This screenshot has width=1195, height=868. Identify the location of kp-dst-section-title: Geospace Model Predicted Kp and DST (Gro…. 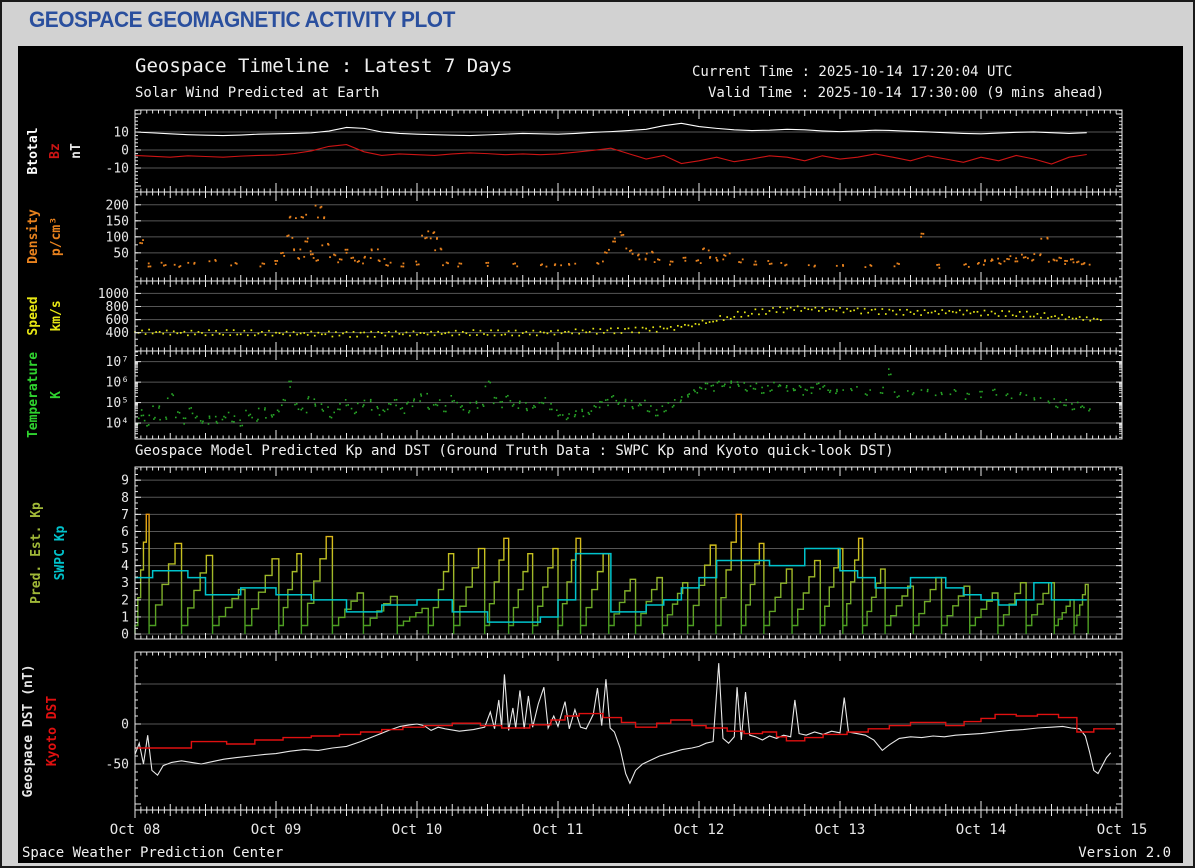
(514, 451).